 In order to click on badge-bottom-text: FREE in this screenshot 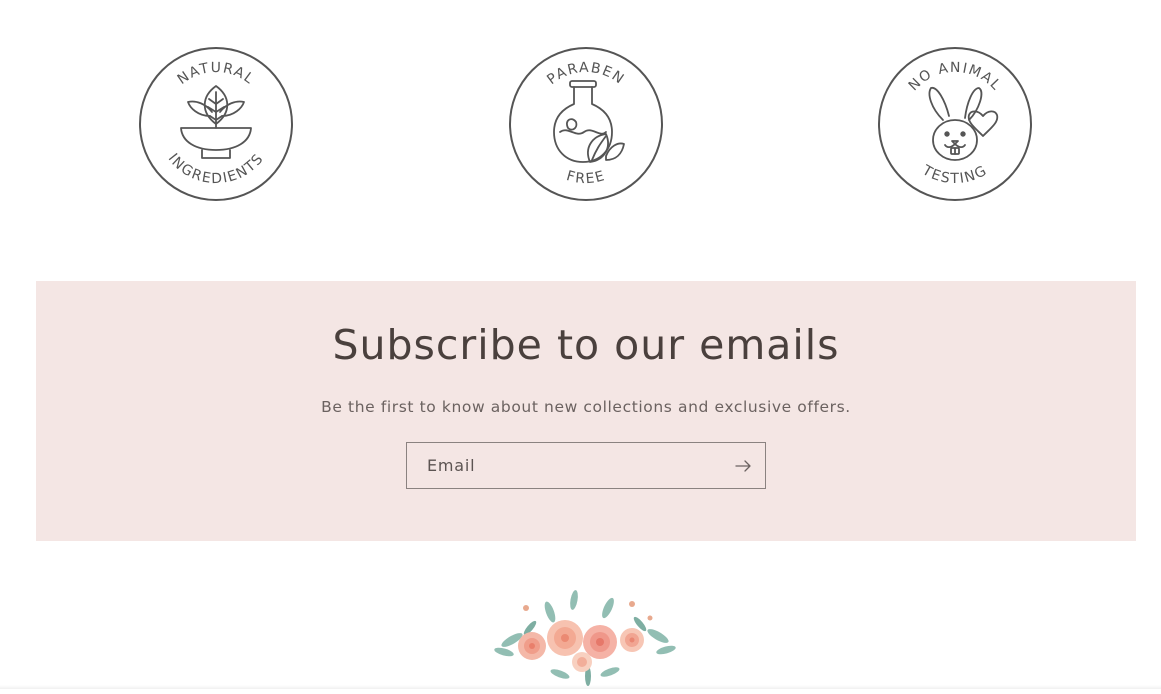, I will do `click(585, 177)`.